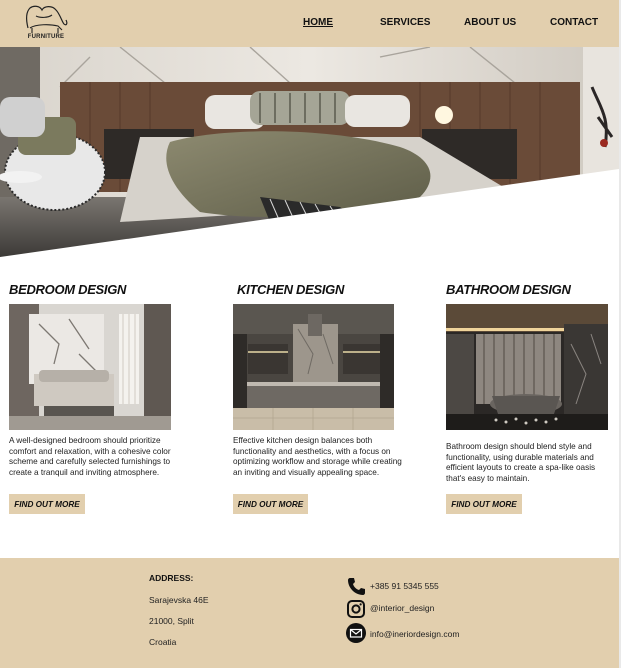  I want to click on nav-contact: CONTACT, so click(574, 22).